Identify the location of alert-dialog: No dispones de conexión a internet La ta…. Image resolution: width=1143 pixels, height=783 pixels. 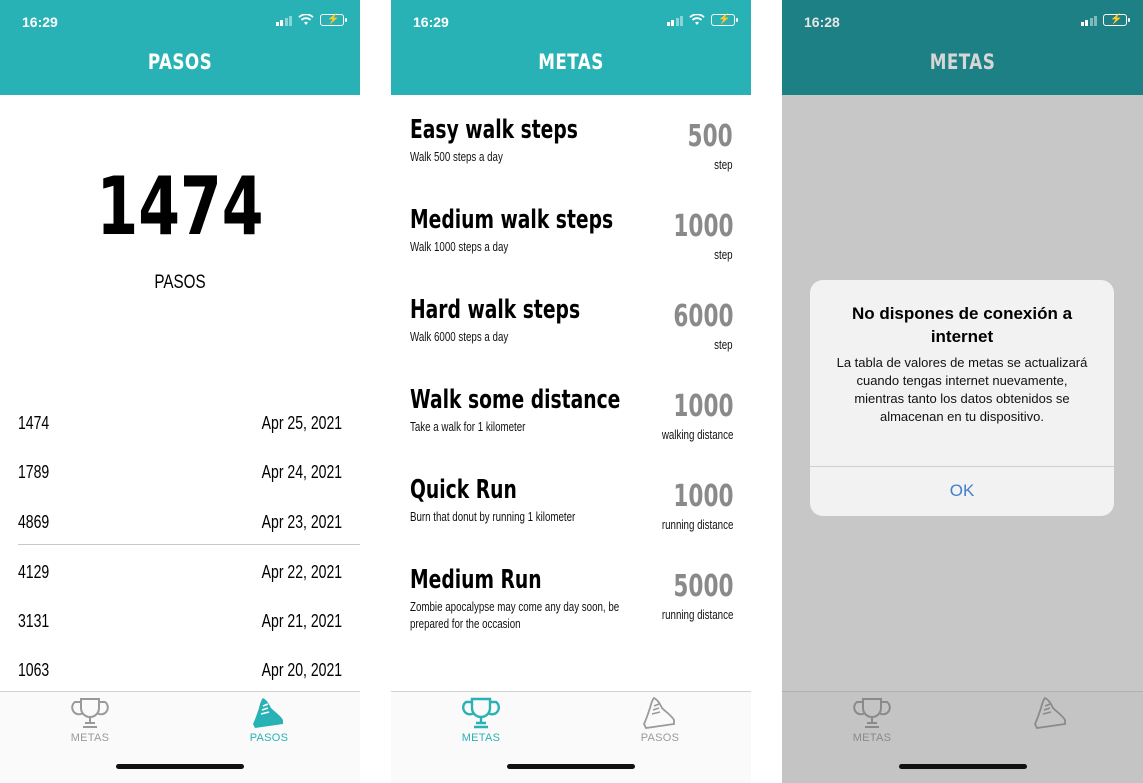
(962, 398).